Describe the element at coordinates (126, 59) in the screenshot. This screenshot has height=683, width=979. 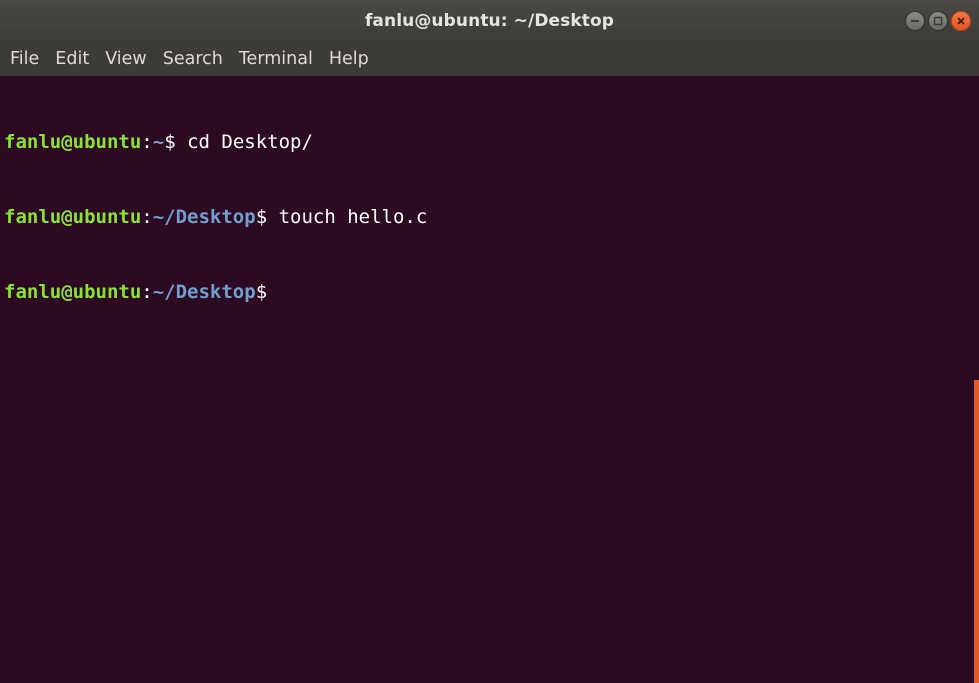
I see `menu-view: View` at that location.